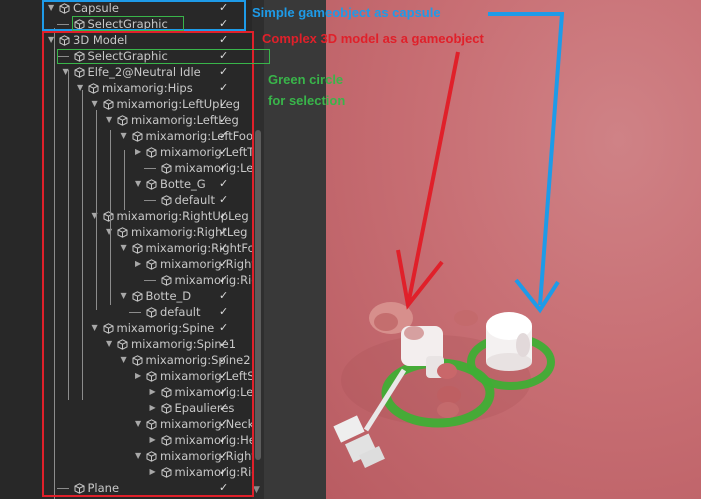 This screenshot has width=701, height=499. Describe the element at coordinates (126, 344) in the screenshot. I see `hierarchy-row: ▼ mixamorig:Spine1` at that location.